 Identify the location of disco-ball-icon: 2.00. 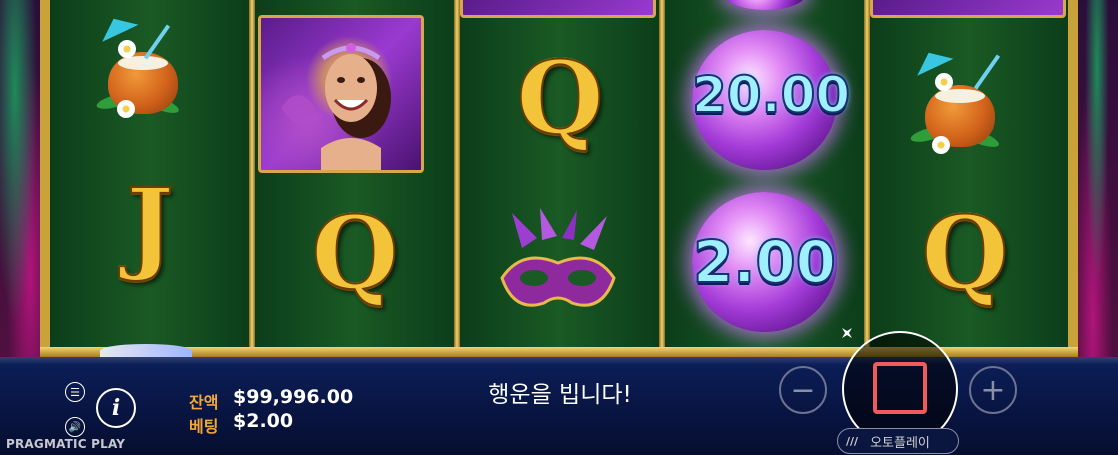
(764, 262).